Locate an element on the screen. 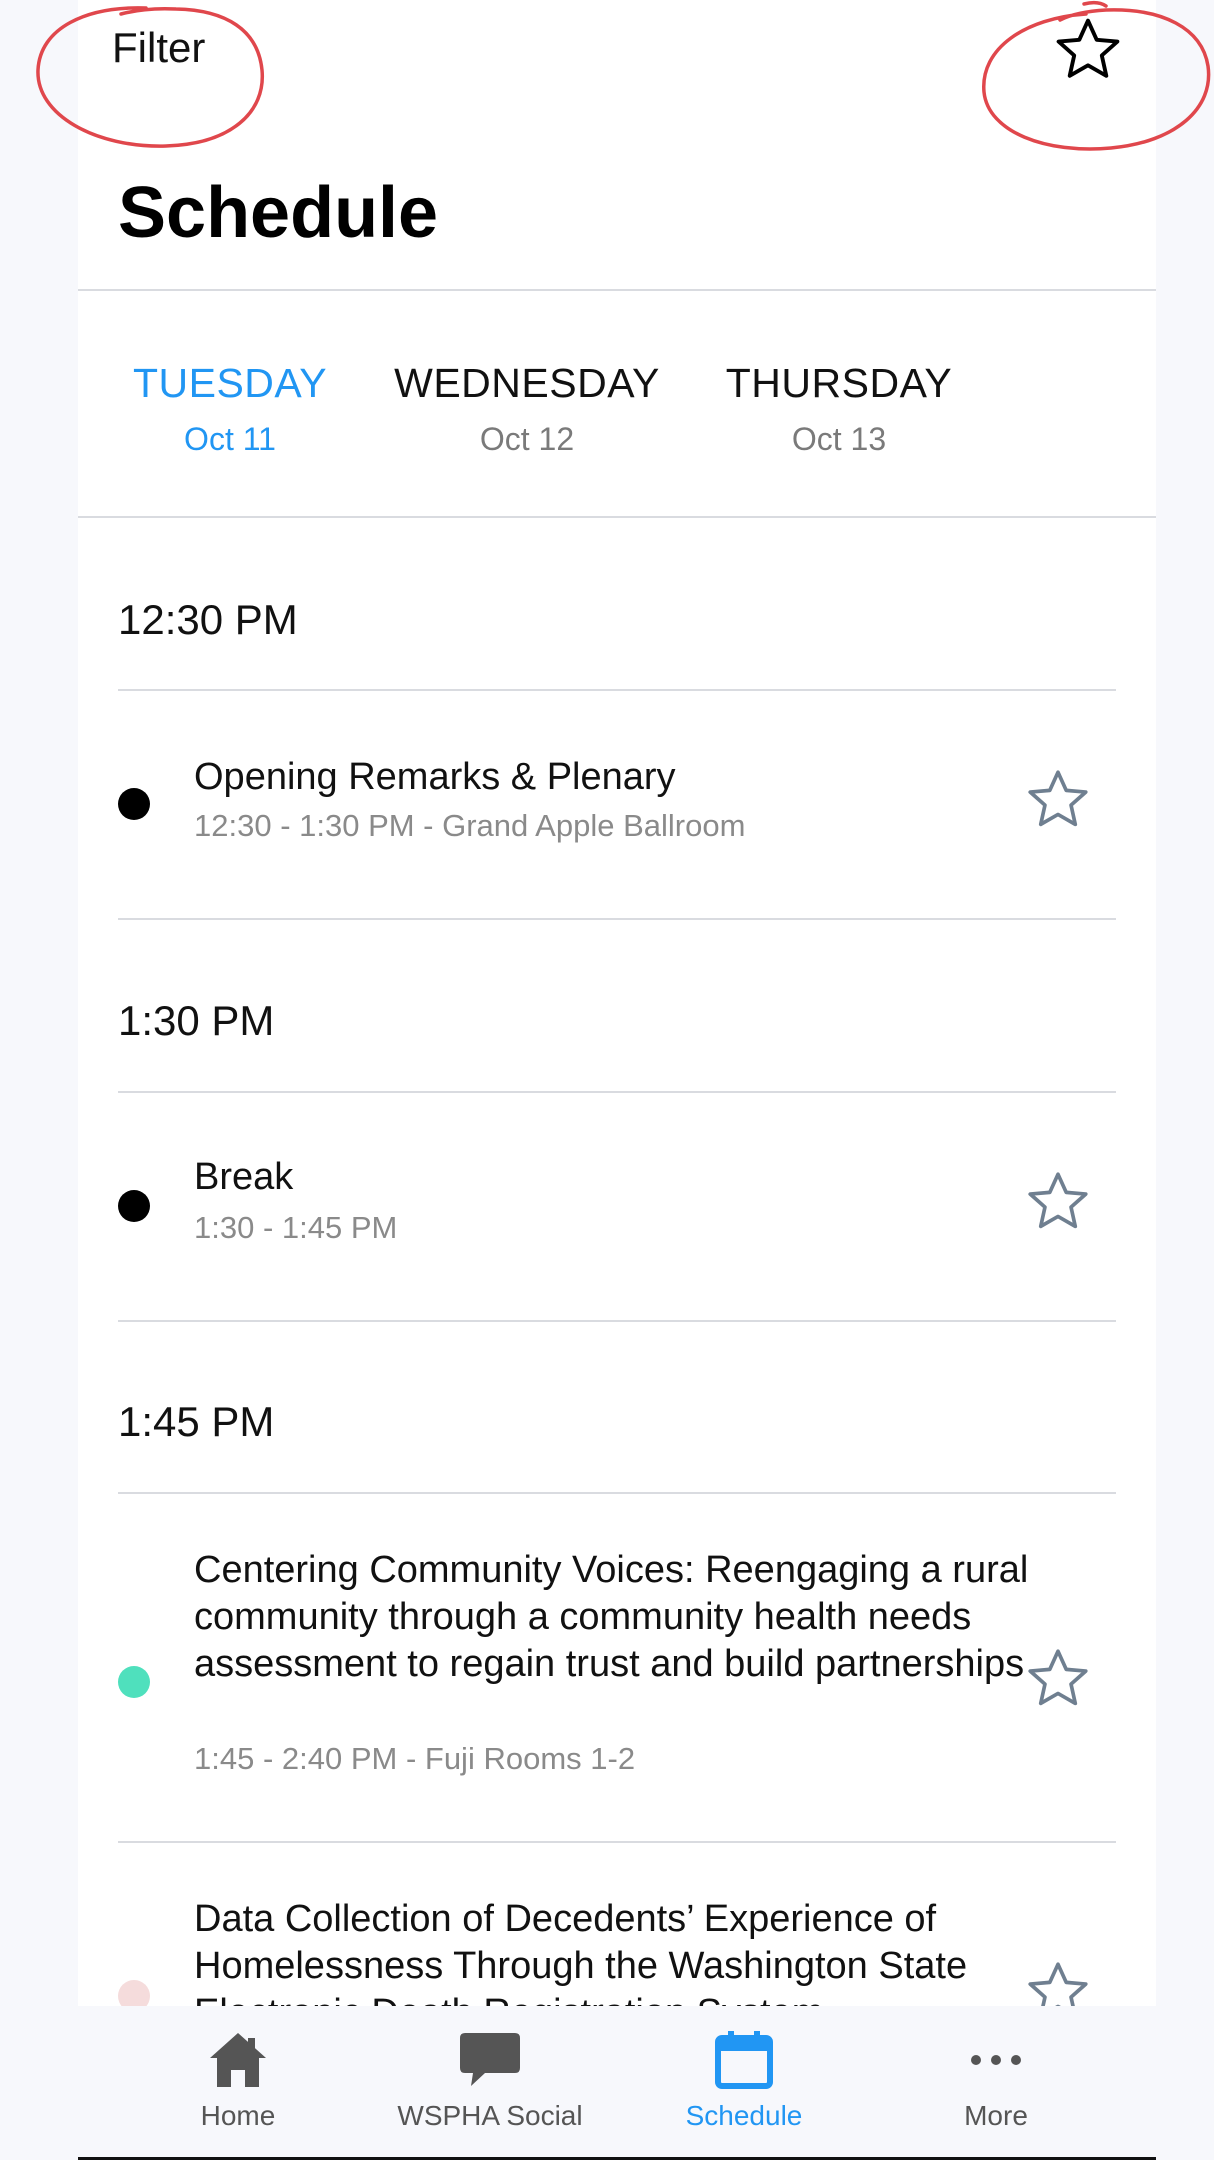 The image size is (1214, 2160). tab-date-label: Oct 13 is located at coordinates (839, 439).